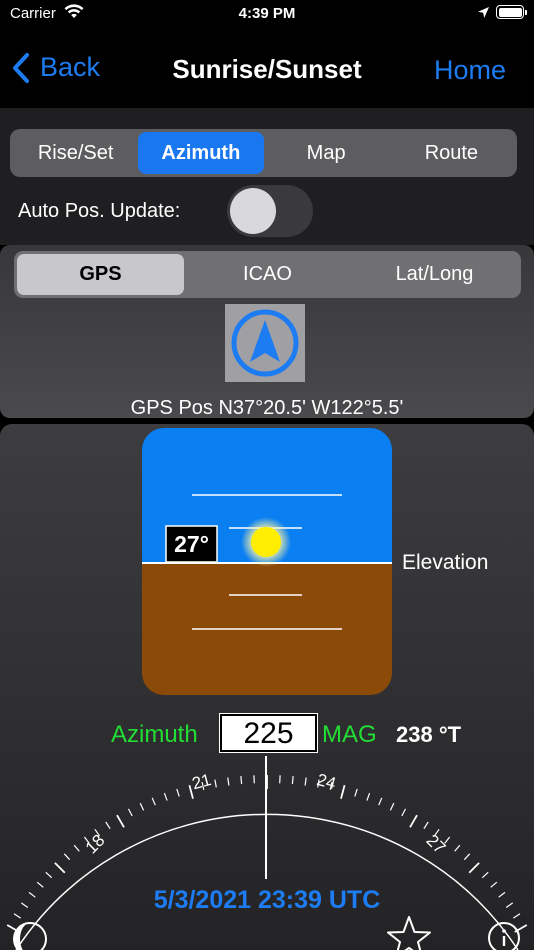  I want to click on tab-route: Route, so click(451, 153).